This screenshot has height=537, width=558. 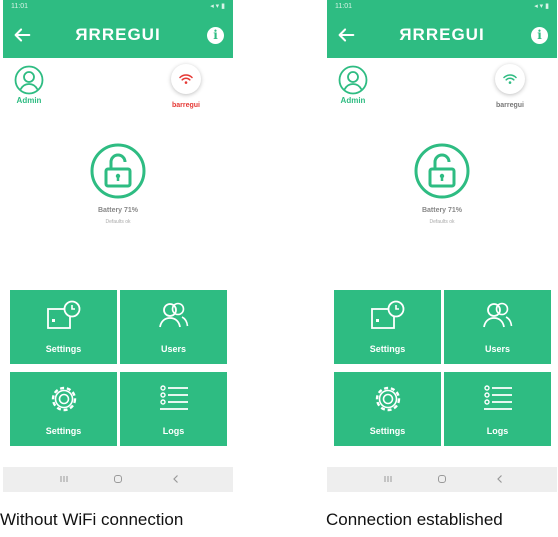 I want to click on caption-connected: Connection established, so click(x=414, y=519).